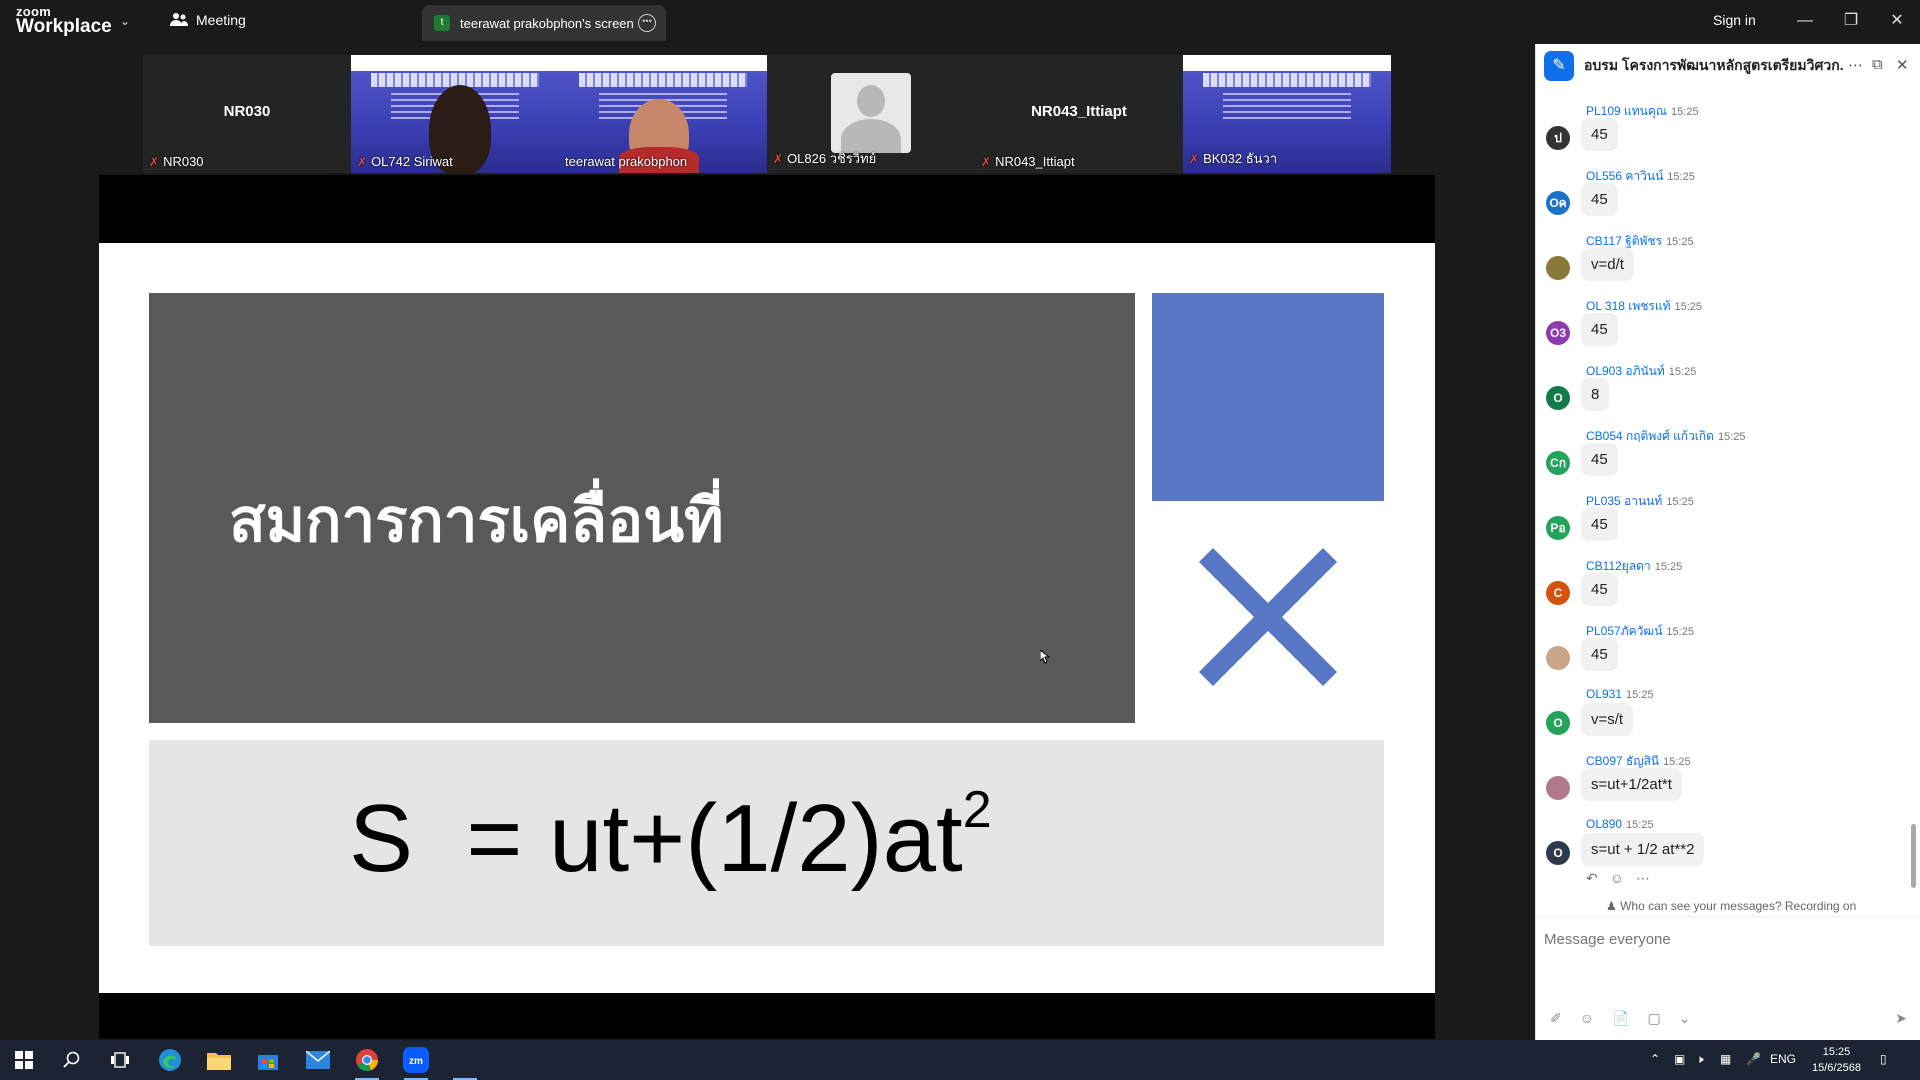 Image resolution: width=1920 pixels, height=1080 pixels. Describe the element at coordinates (1836, 1060) in the screenshot. I see `system-clock: 15:25 15/6/2568` at that location.